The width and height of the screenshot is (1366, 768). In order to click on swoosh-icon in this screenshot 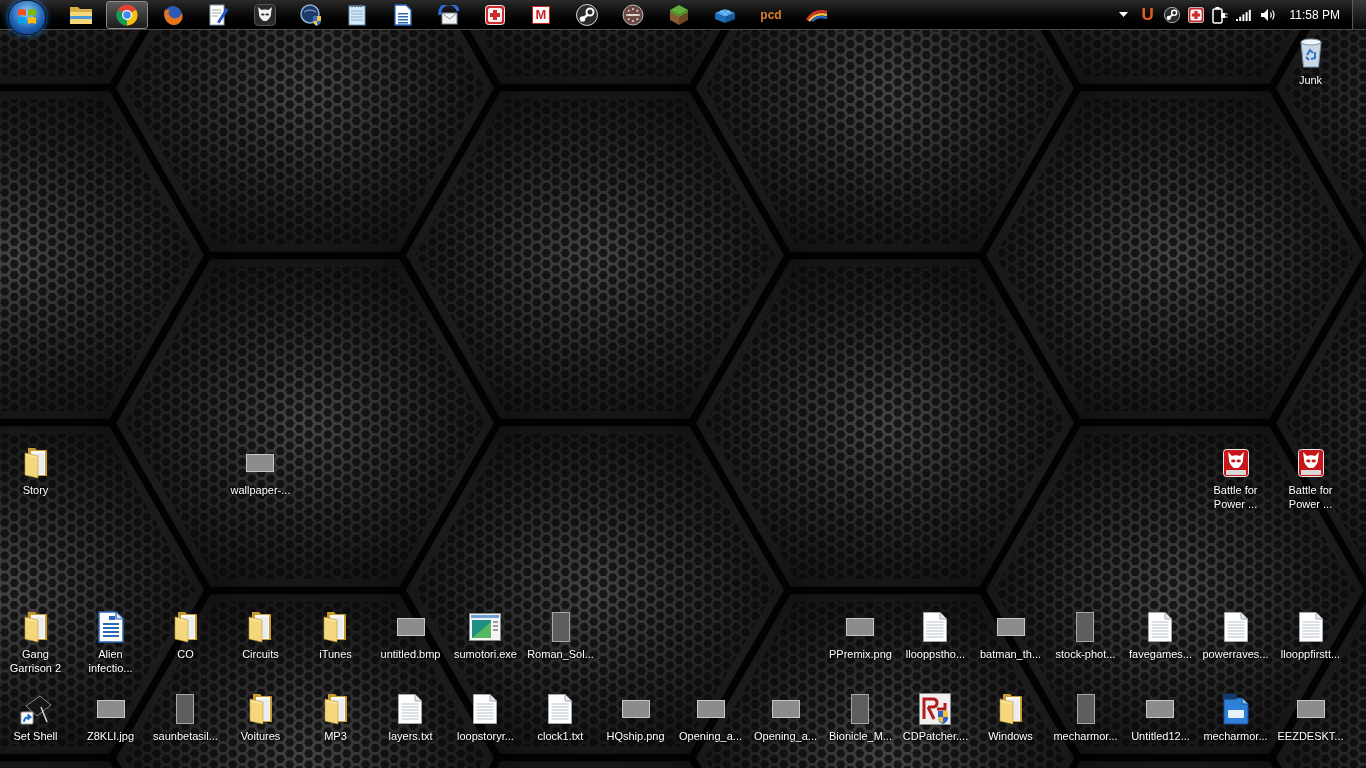, I will do `click(817, 14)`.